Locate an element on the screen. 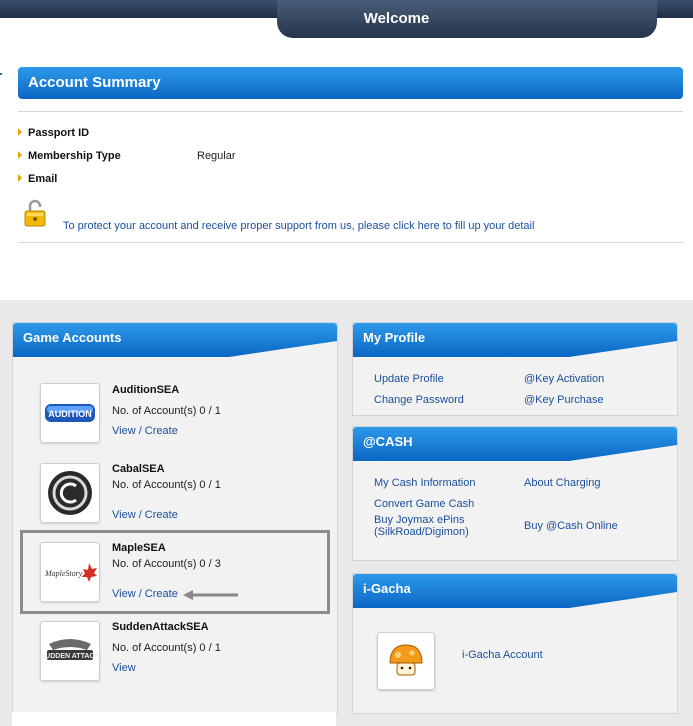  mushroom-icon is located at coordinates (406, 660).